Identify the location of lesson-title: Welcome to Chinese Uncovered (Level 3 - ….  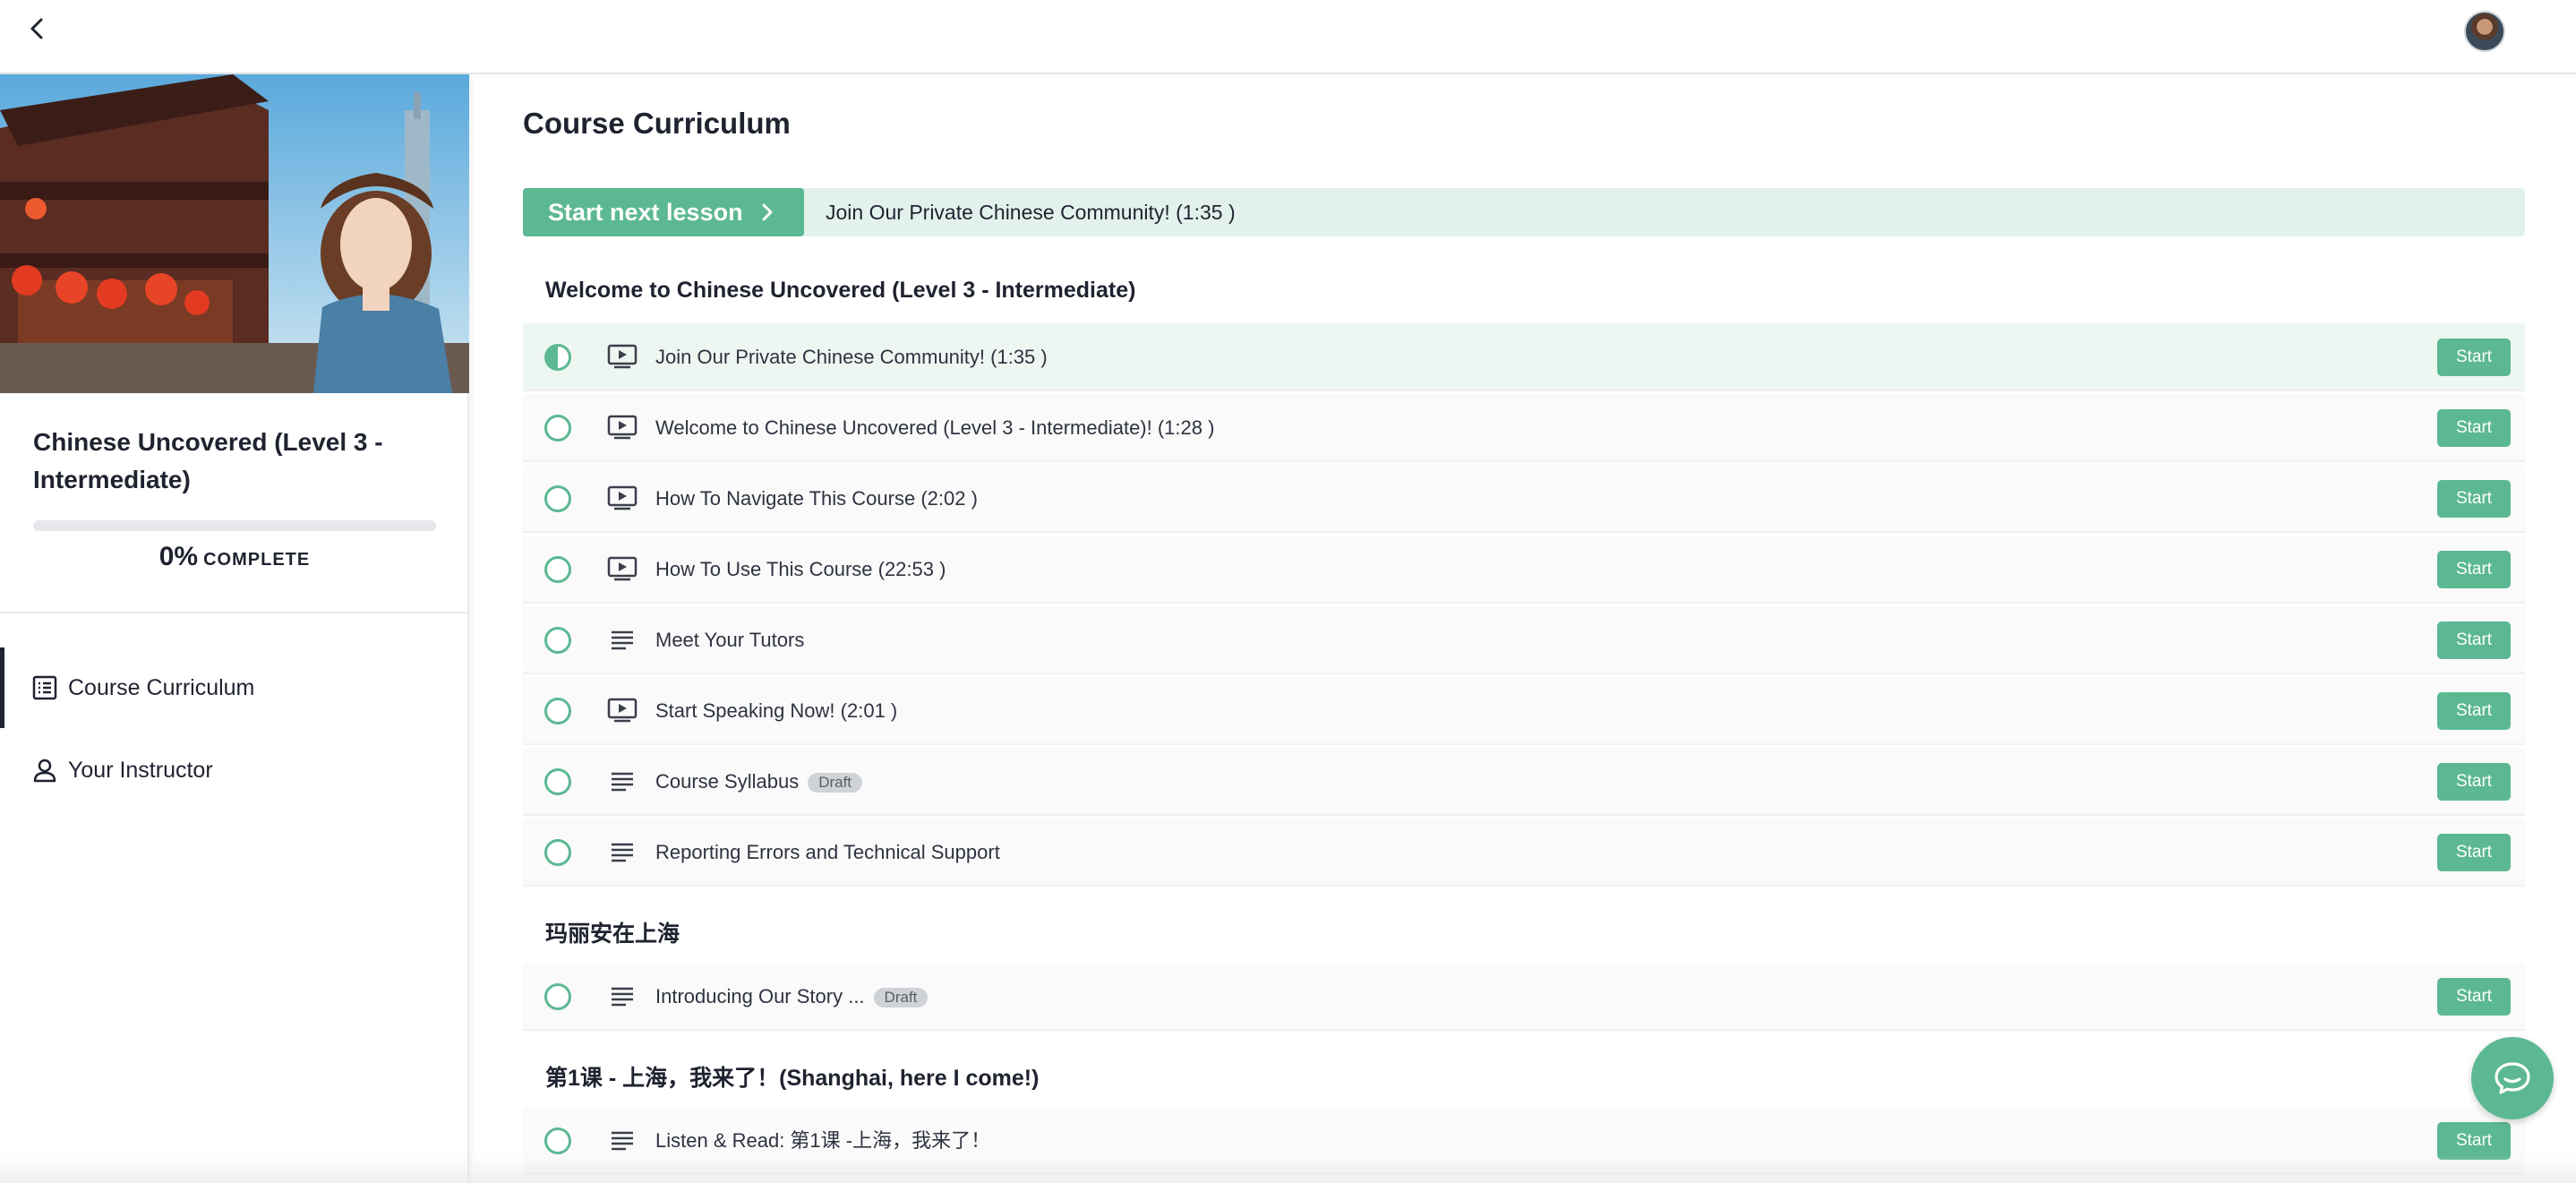
(935, 427).